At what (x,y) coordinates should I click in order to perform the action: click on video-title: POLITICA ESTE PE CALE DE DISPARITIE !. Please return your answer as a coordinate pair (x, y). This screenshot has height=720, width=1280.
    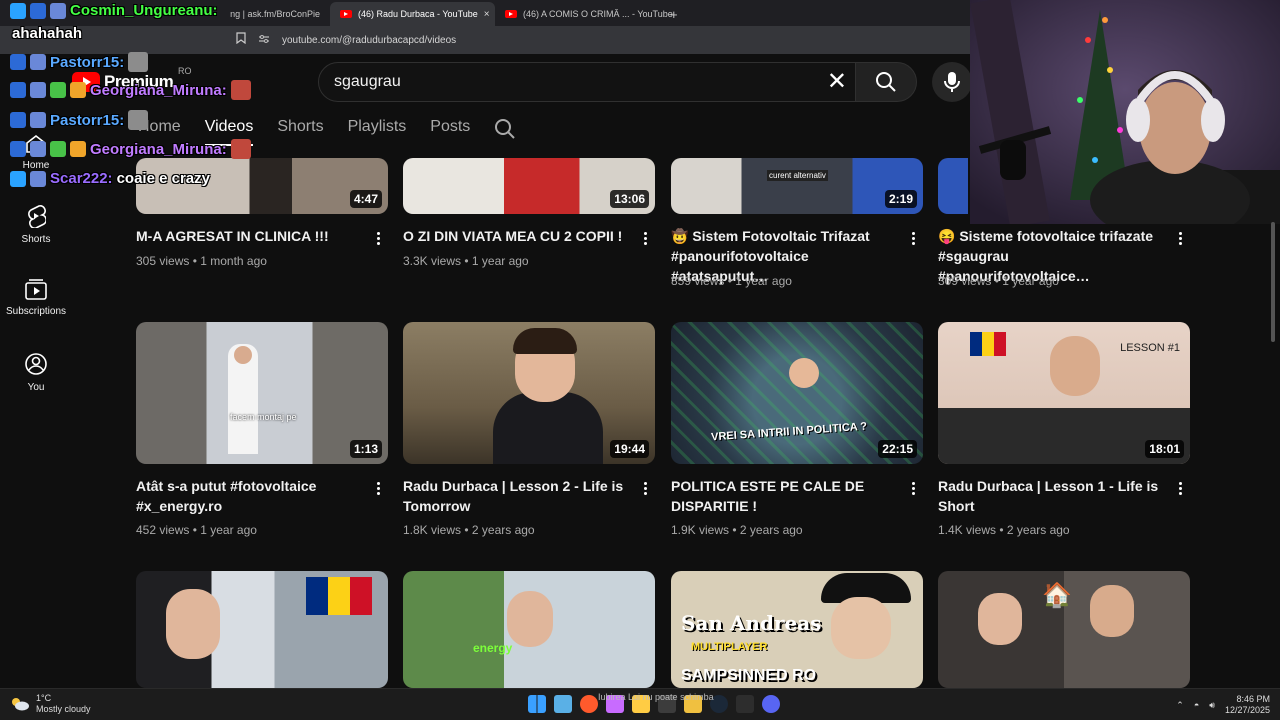
    Looking at the image, I should click on (783, 496).